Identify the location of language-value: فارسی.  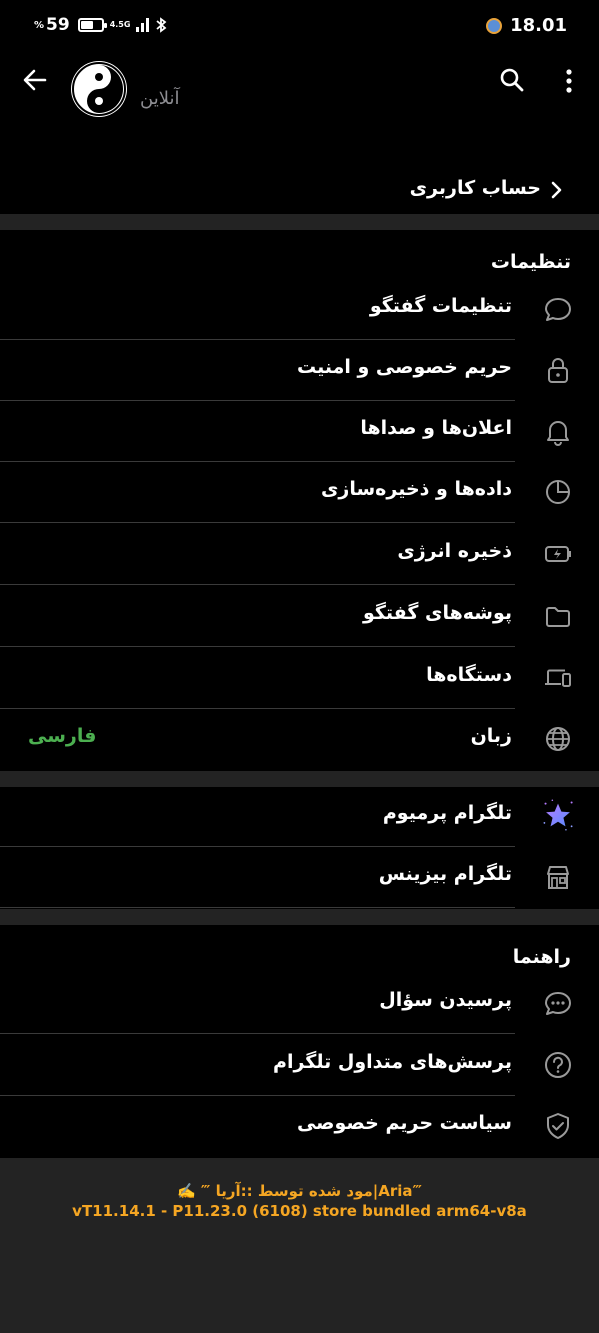
(62, 736).